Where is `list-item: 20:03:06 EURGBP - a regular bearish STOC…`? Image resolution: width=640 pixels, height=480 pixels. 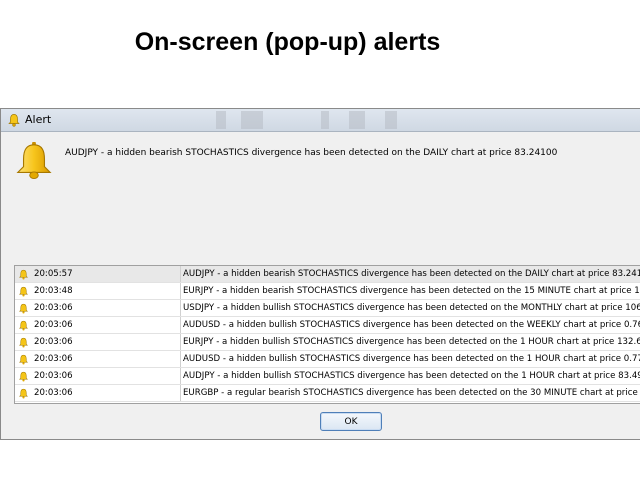
list-item: 20:03:06 EURGBP - a regular bearish STOC… is located at coordinates (327, 393).